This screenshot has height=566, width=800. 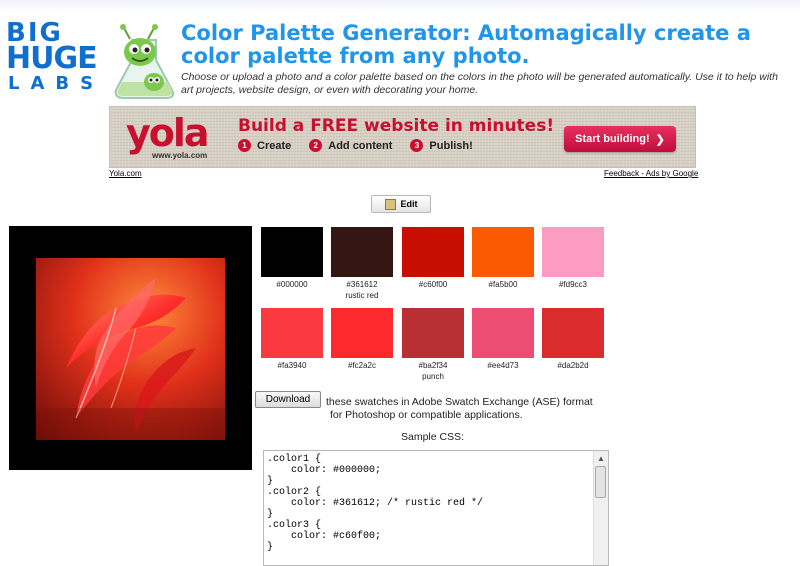 I want to click on ad-brand-url: www.yola.com, so click(x=180, y=155).